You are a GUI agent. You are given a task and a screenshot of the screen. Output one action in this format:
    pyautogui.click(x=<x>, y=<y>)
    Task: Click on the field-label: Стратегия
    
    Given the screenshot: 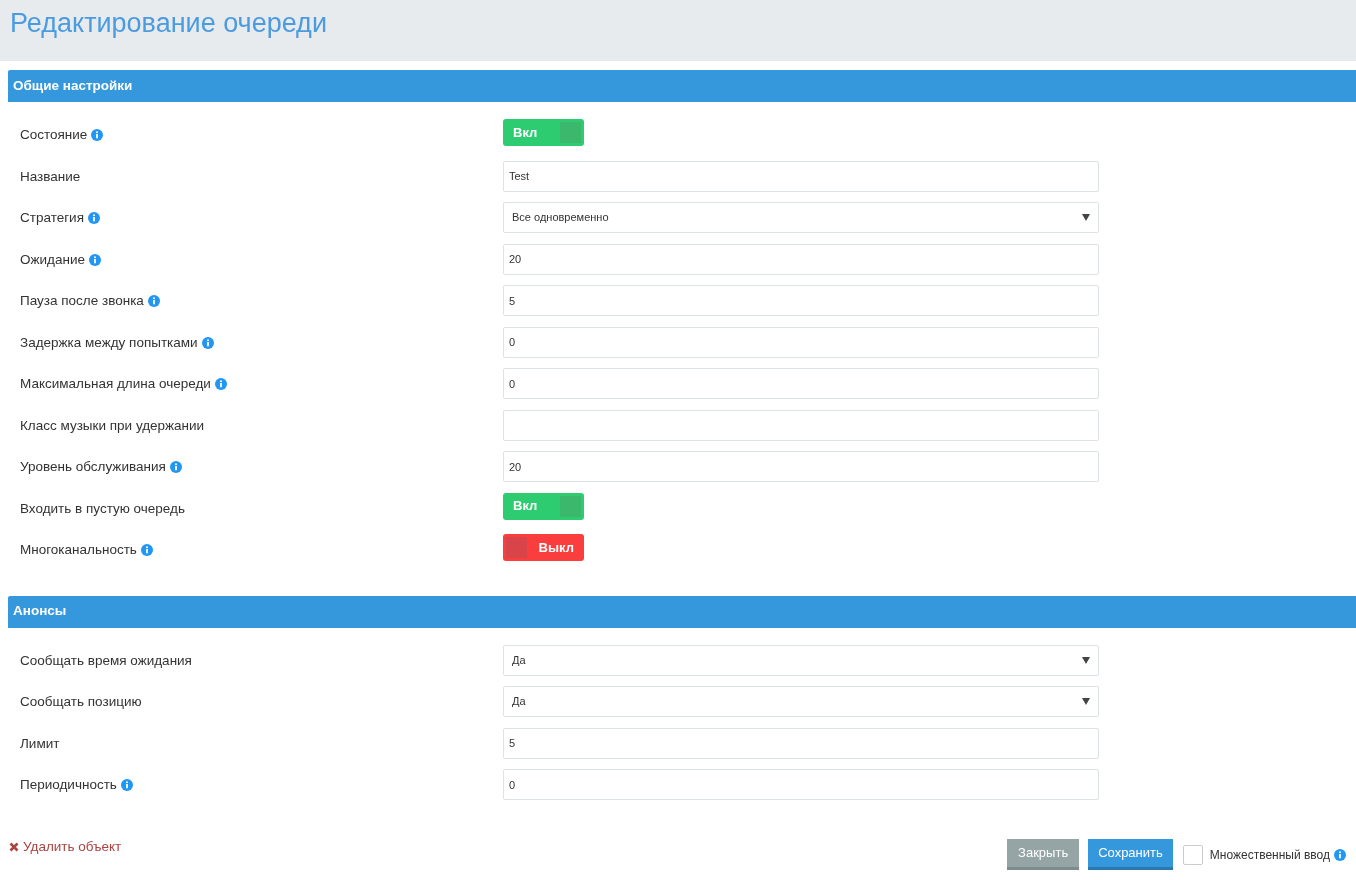 What is the action you would take?
    pyautogui.click(x=52, y=218)
    